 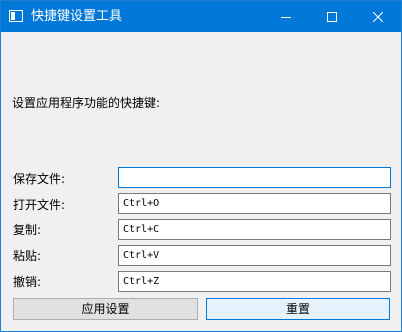 I want to click on reset-button: 重置, so click(x=298, y=309).